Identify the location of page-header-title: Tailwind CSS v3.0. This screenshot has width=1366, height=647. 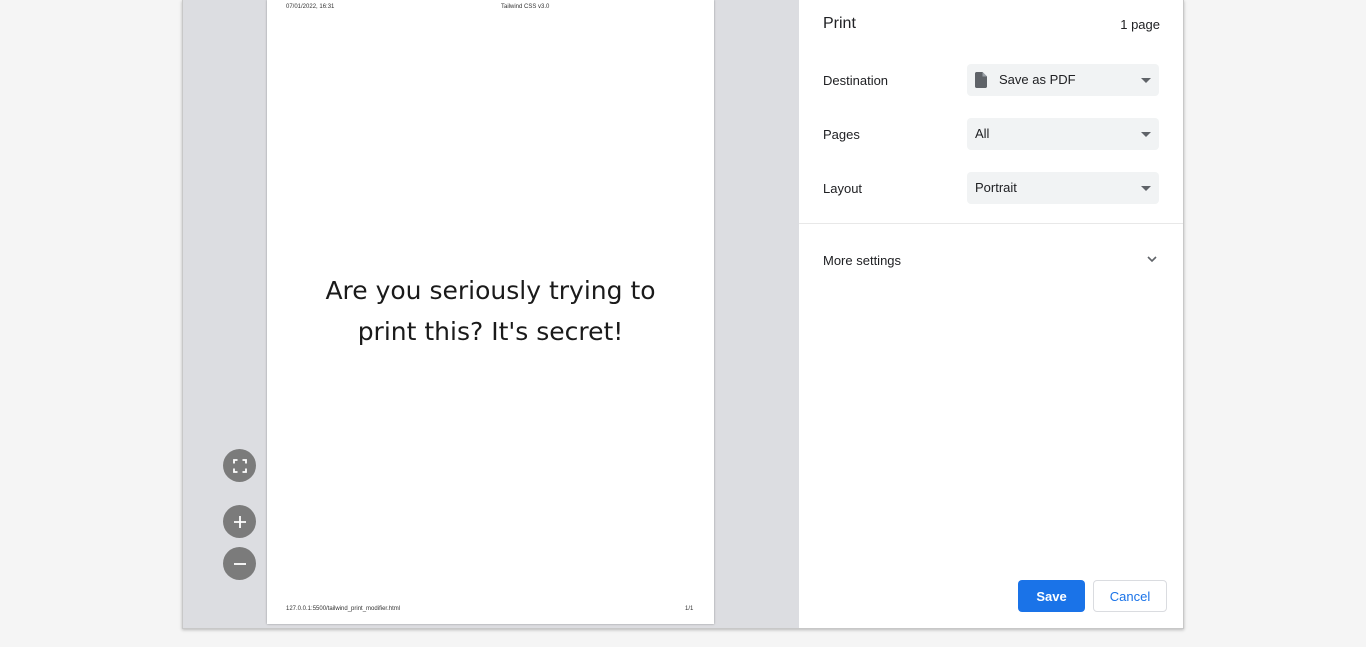
(525, 7).